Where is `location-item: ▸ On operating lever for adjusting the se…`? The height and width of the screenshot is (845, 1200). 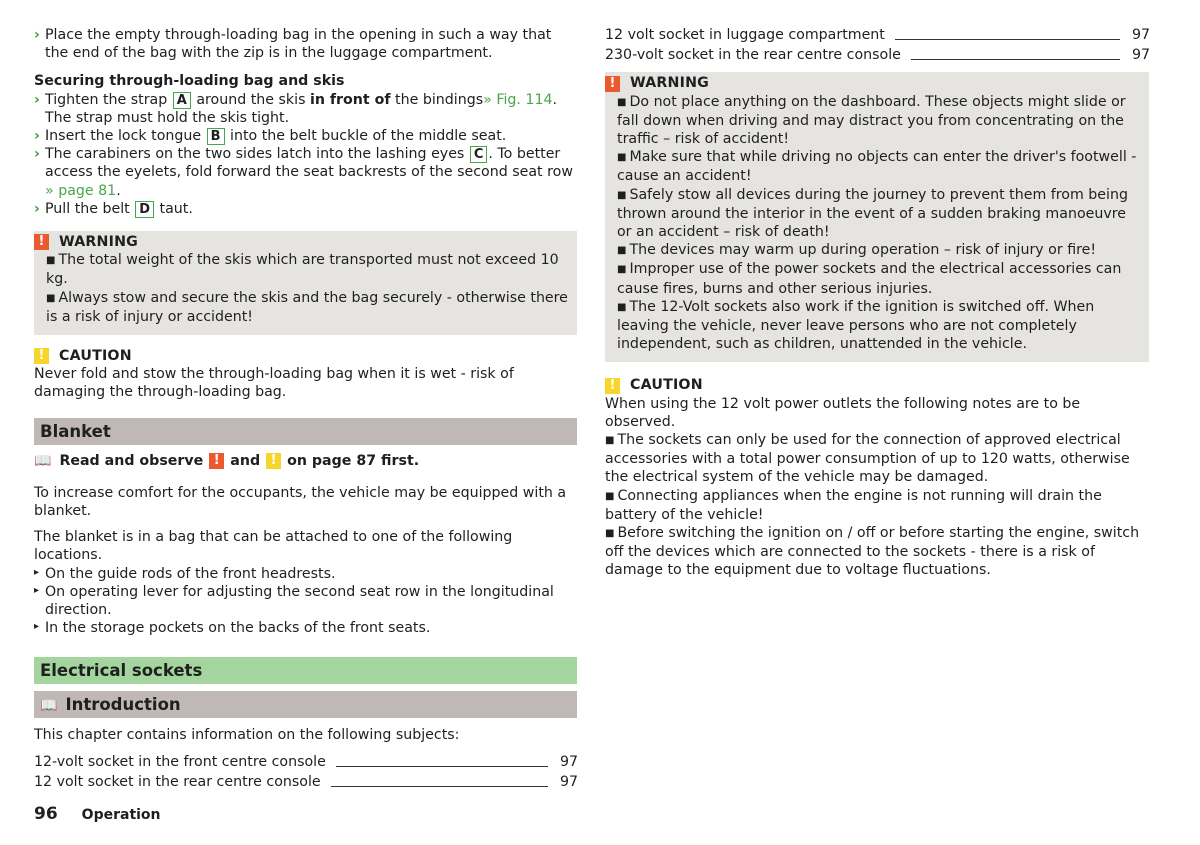
location-item: ▸ On operating lever for adjusting the se… is located at coordinates (294, 601).